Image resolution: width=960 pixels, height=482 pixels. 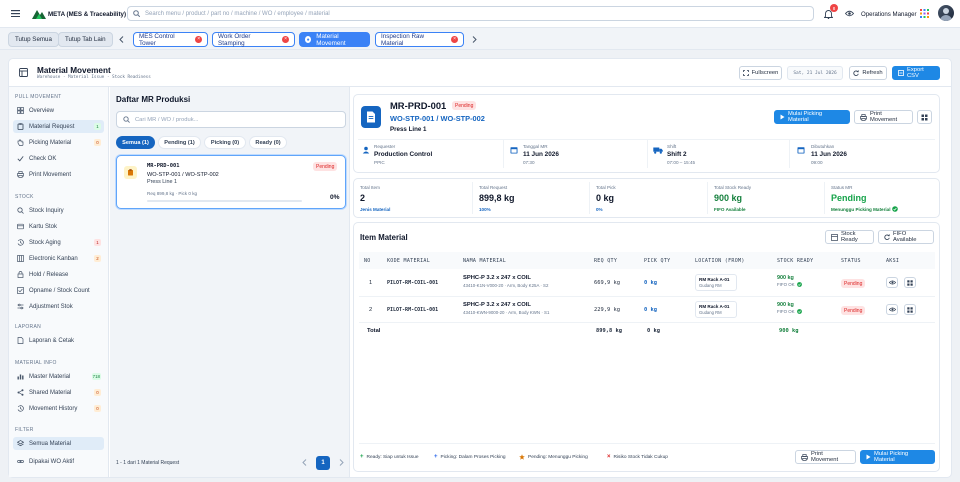 I want to click on section-laporan: LAPORAN, so click(x=28, y=327).